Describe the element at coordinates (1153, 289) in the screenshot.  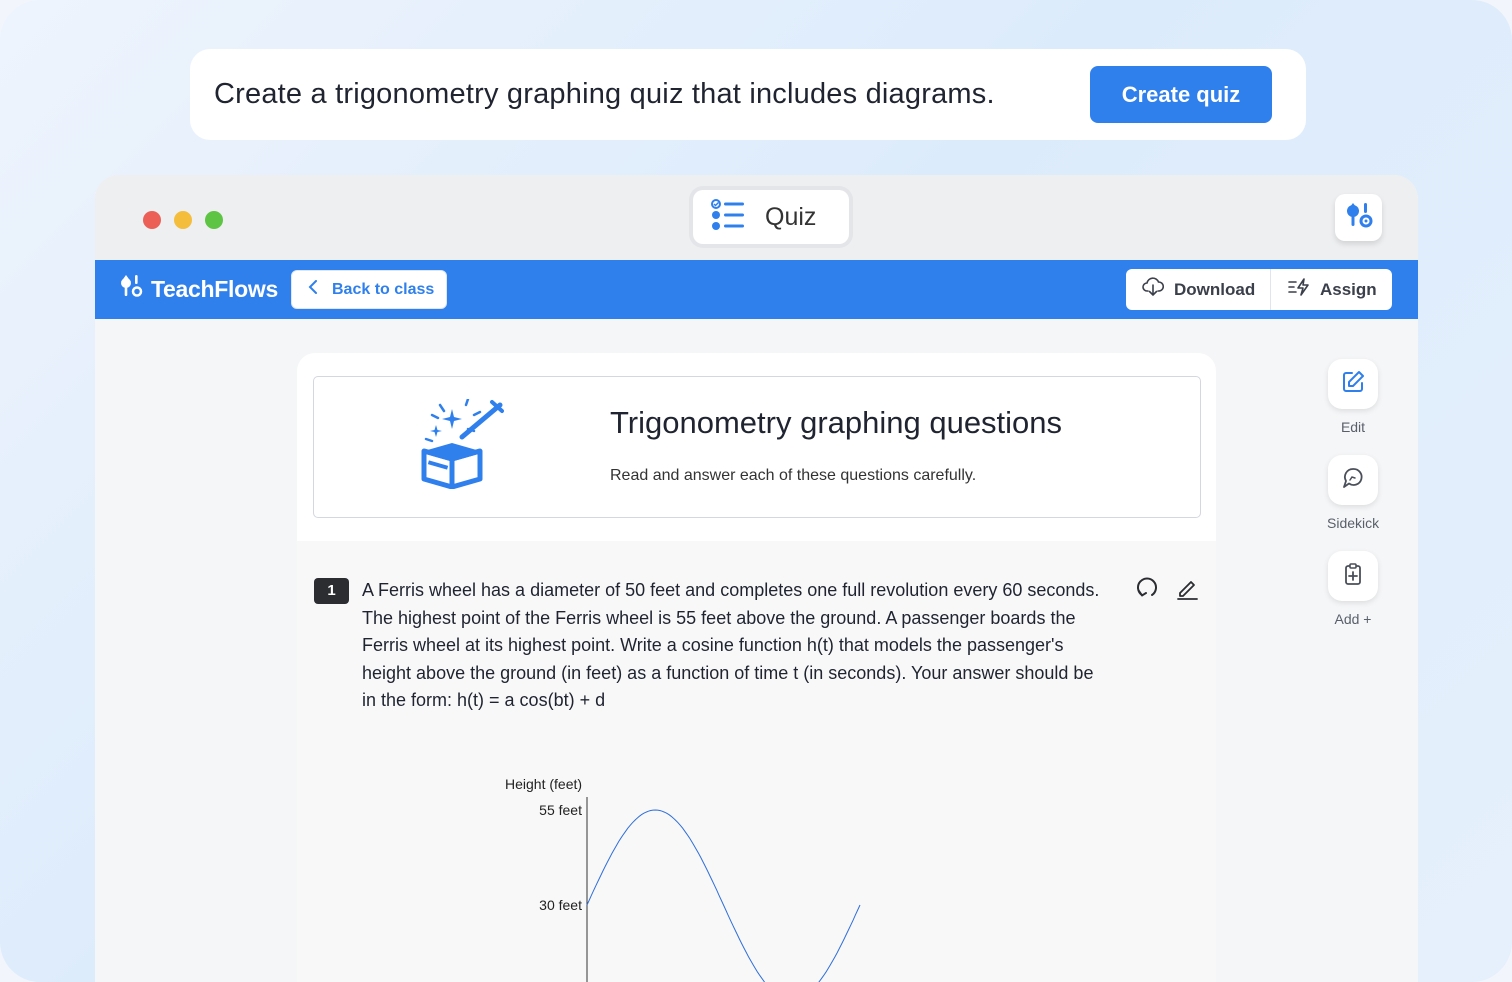
I see `cloud-download-icon` at that location.